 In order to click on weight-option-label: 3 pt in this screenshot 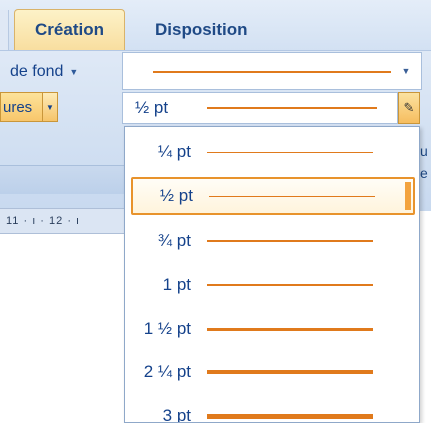, I will do `click(176, 414)`.